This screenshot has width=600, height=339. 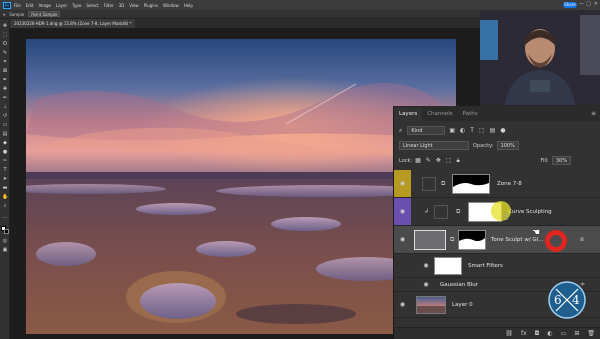 What do you see at coordinates (493, 130) in the screenshot?
I see `smart-object-filter-icon: ▤` at bounding box center [493, 130].